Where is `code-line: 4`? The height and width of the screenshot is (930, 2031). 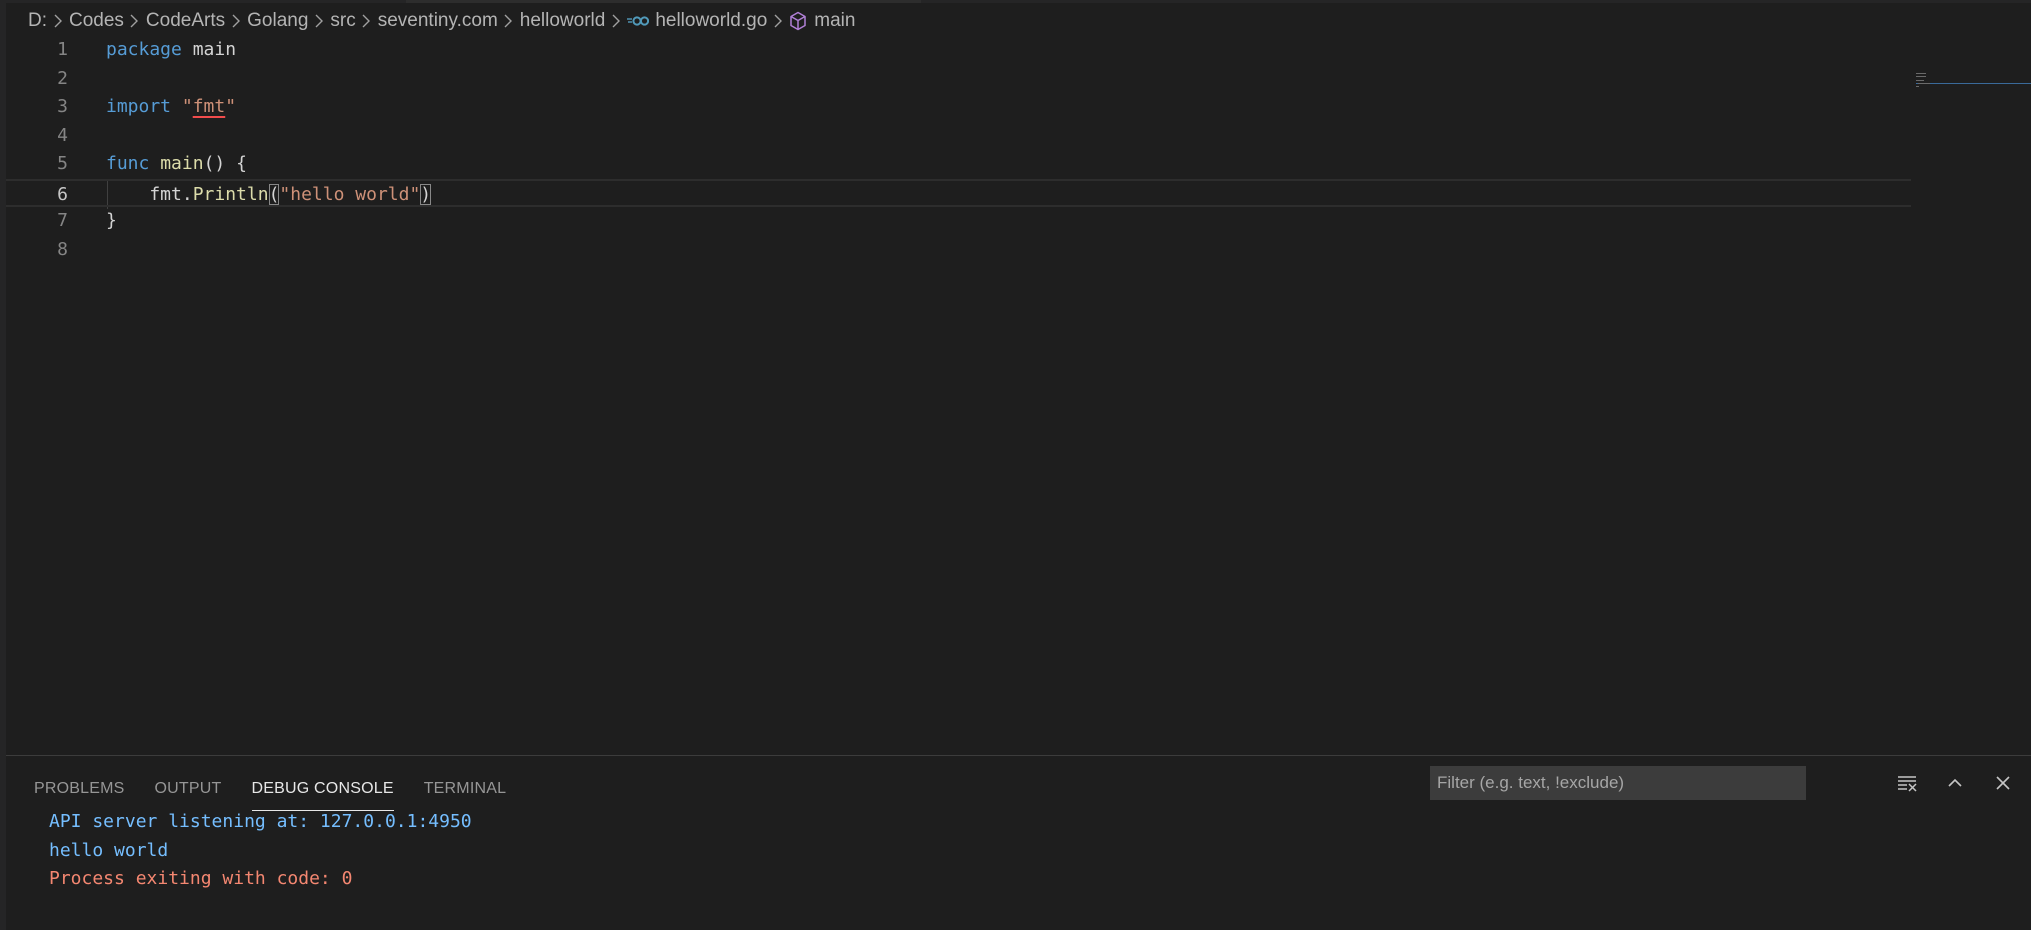
code-line: 4 is located at coordinates (958, 136).